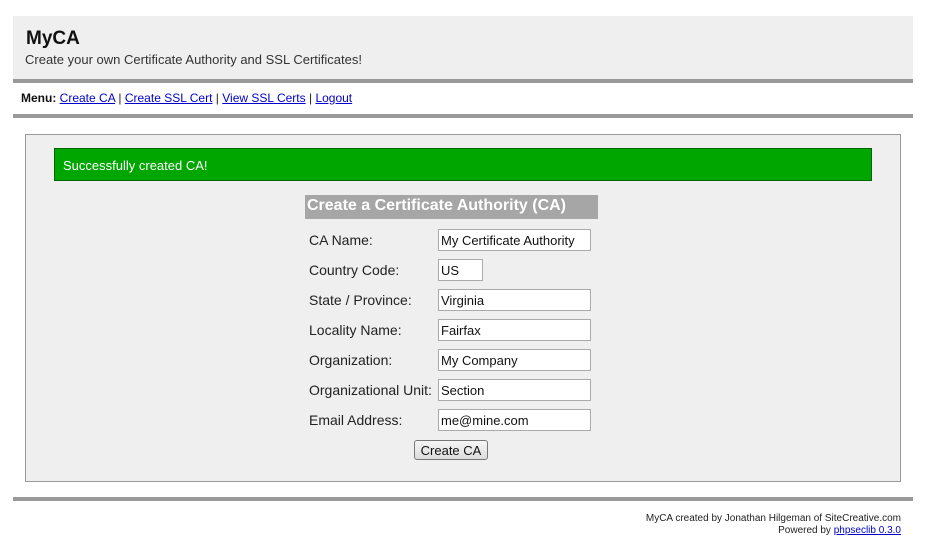 Image resolution: width=925 pixels, height=552 pixels. What do you see at coordinates (370, 390) in the screenshot?
I see `org-unit-label: Organizational Unit:` at bounding box center [370, 390].